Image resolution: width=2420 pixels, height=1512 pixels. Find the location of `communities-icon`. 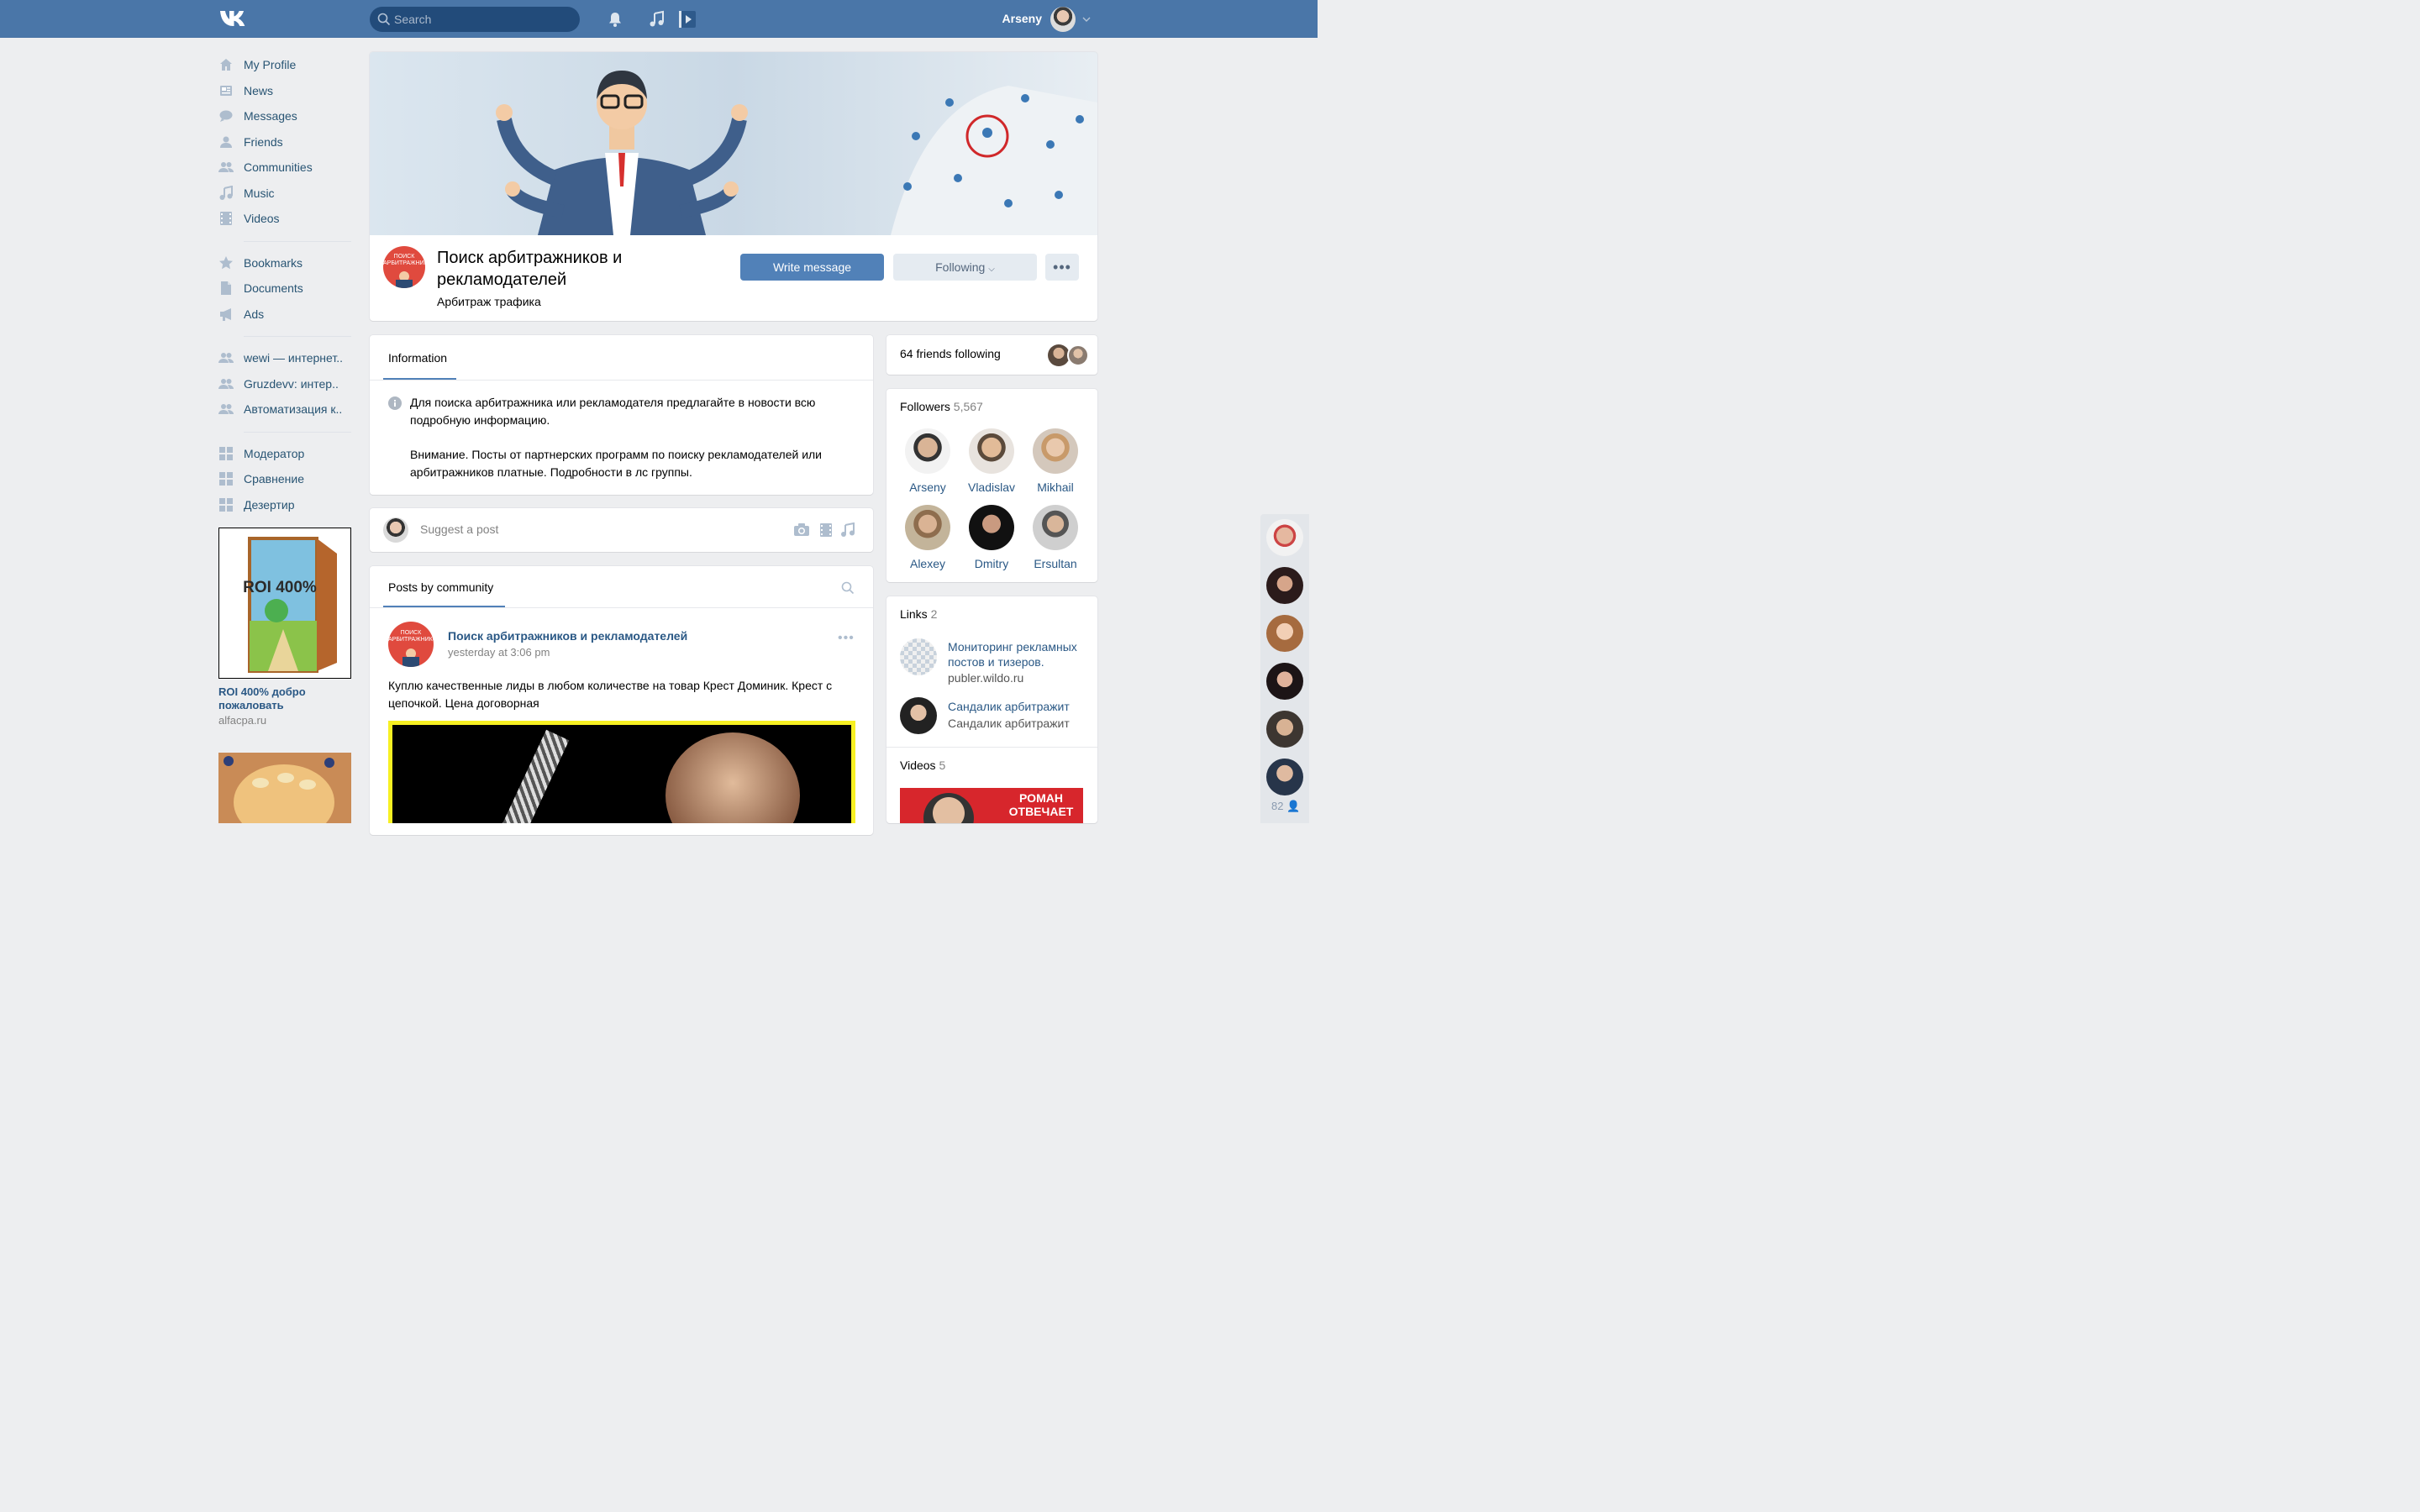

communities-icon is located at coordinates (226, 167).